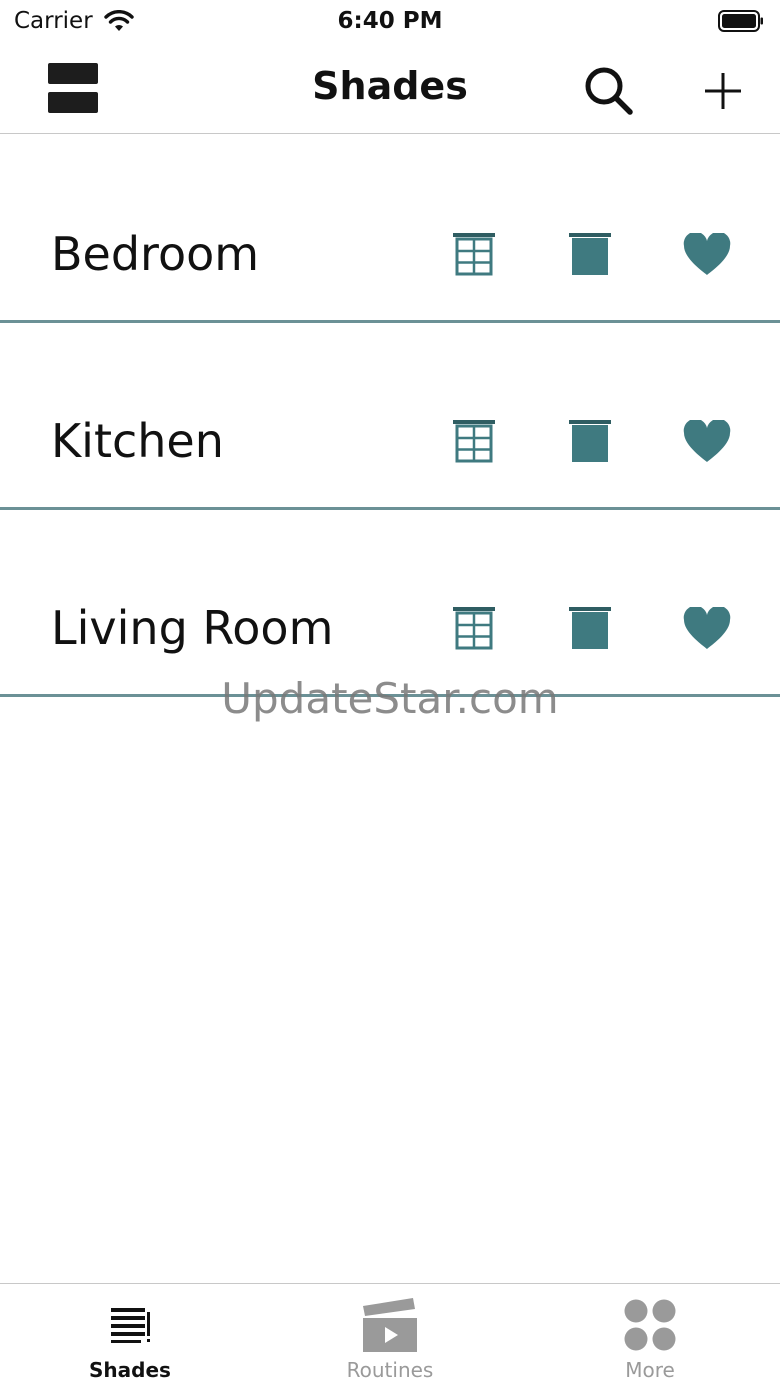  What do you see at coordinates (723, 91) in the screenshot?
I see `add-icon` at bounding box center [723, 91].